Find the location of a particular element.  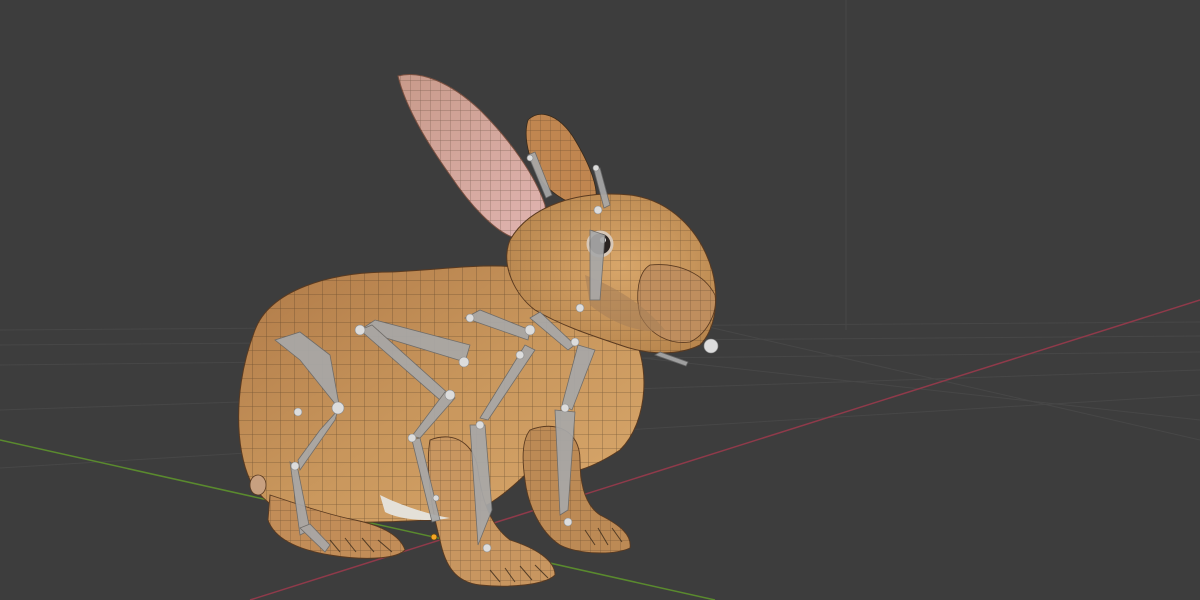

rabbit-tail is located at coordinates (258, 485).